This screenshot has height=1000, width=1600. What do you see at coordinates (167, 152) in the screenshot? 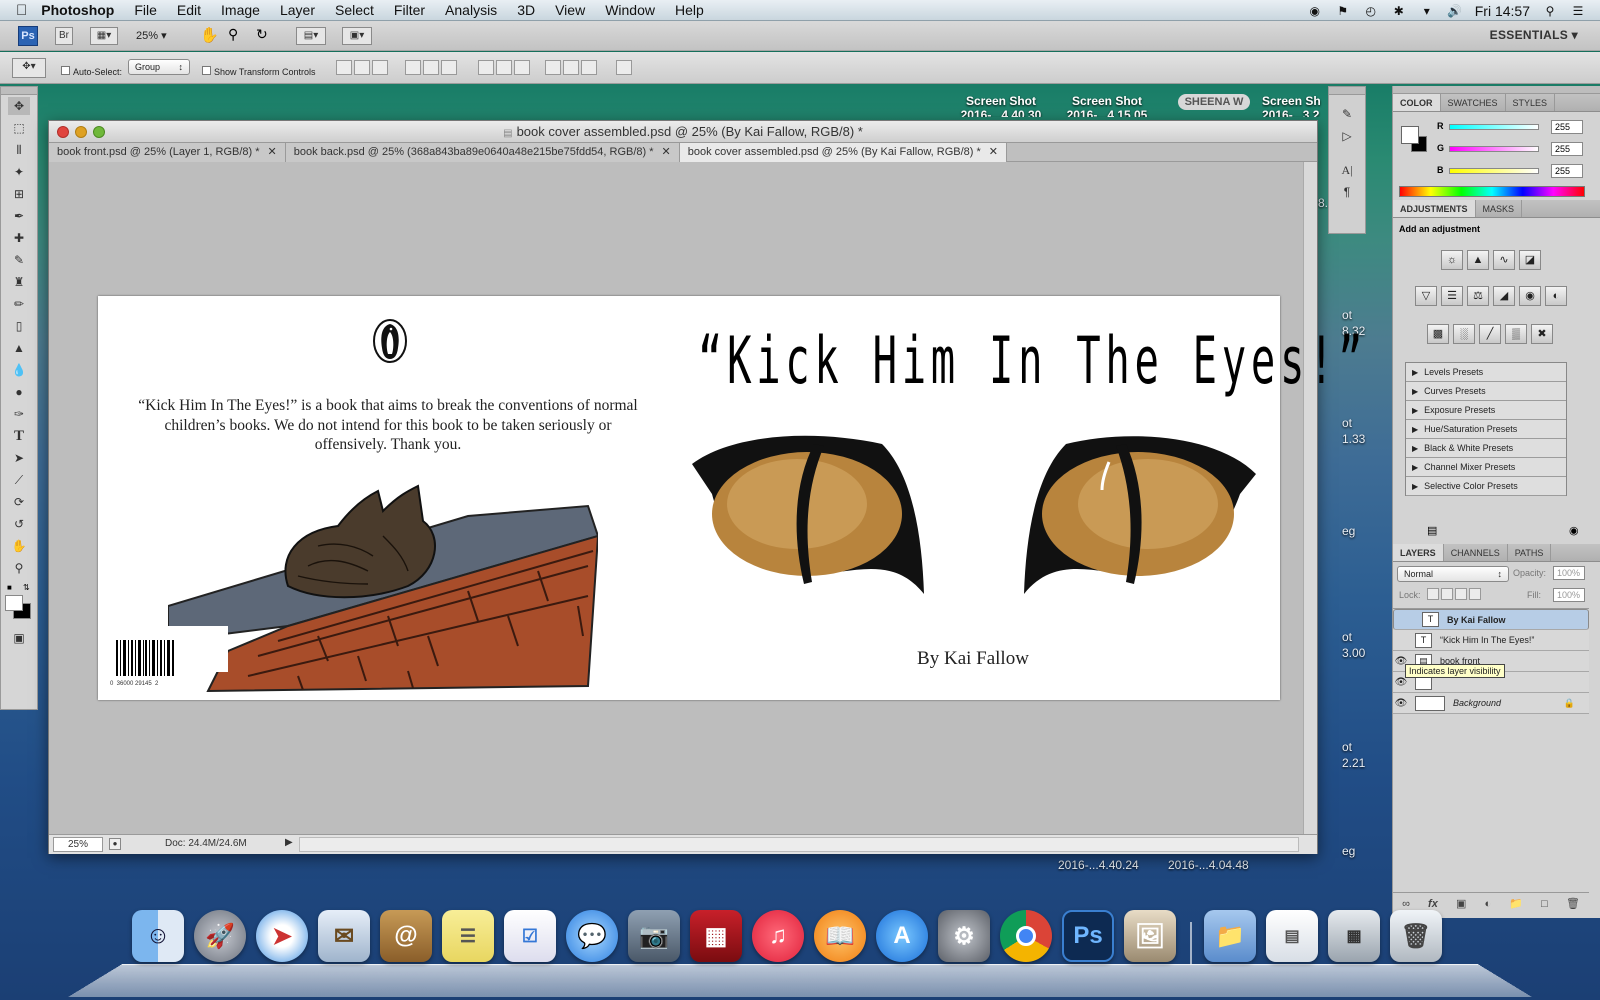
I see `tab-book-front: book front.psd @ 25% (Layer 1, RGB/8) * ✕` at bounding box center [167, 152].